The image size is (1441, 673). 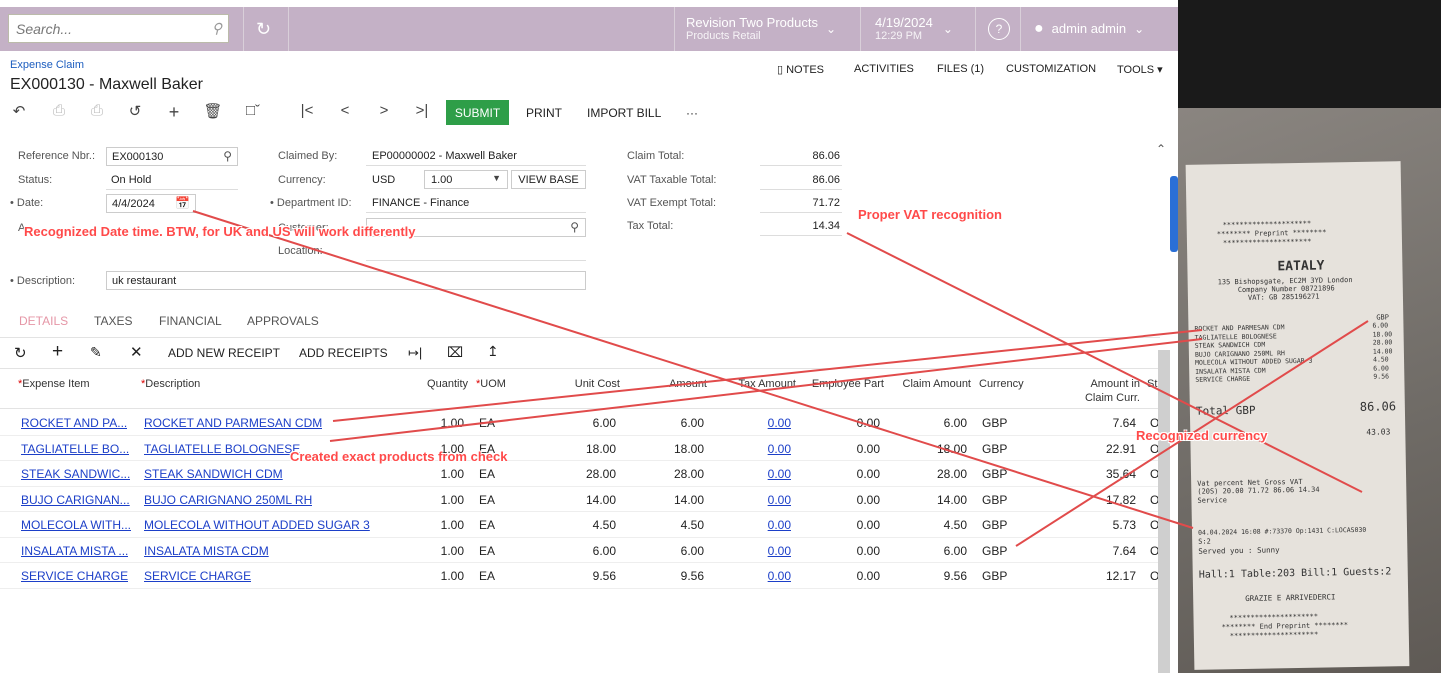 What do you see at coordinates (43, 321) in the screenshot?
I see `tab-details: DETAILS` at bounding box center [43, 321].